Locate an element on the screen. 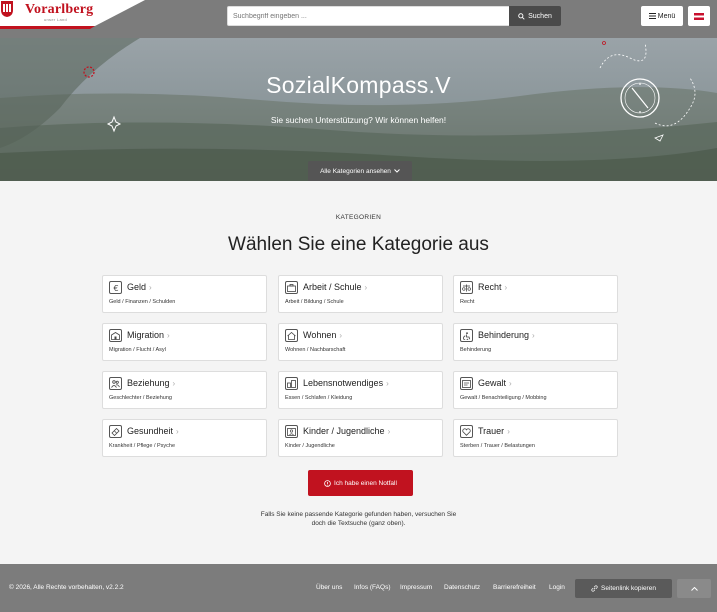 The image size is (717, 612). menu-button: Menü is located at coordinates (662, 16).